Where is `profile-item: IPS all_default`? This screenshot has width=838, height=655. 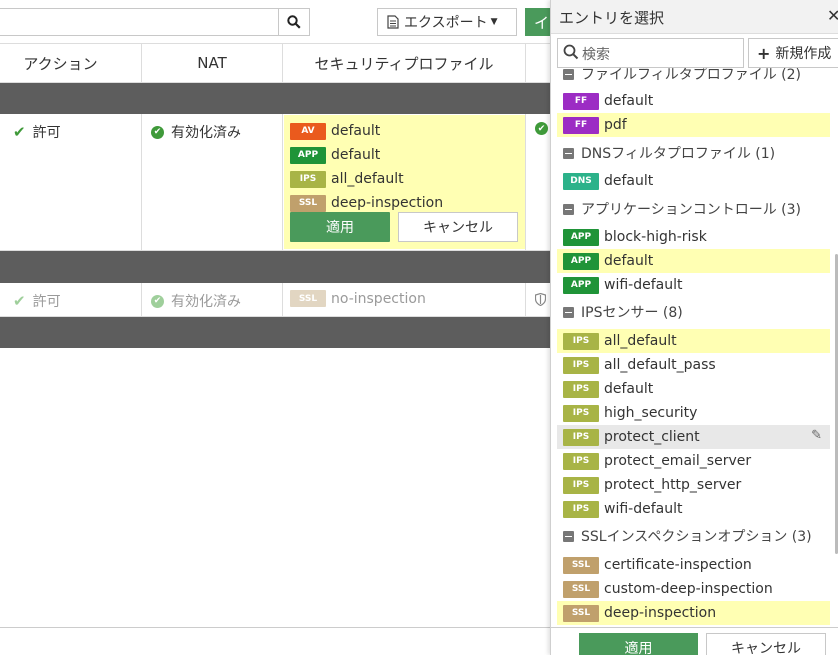
profile-item: IPS all_default is located at coordinates (347, 179).